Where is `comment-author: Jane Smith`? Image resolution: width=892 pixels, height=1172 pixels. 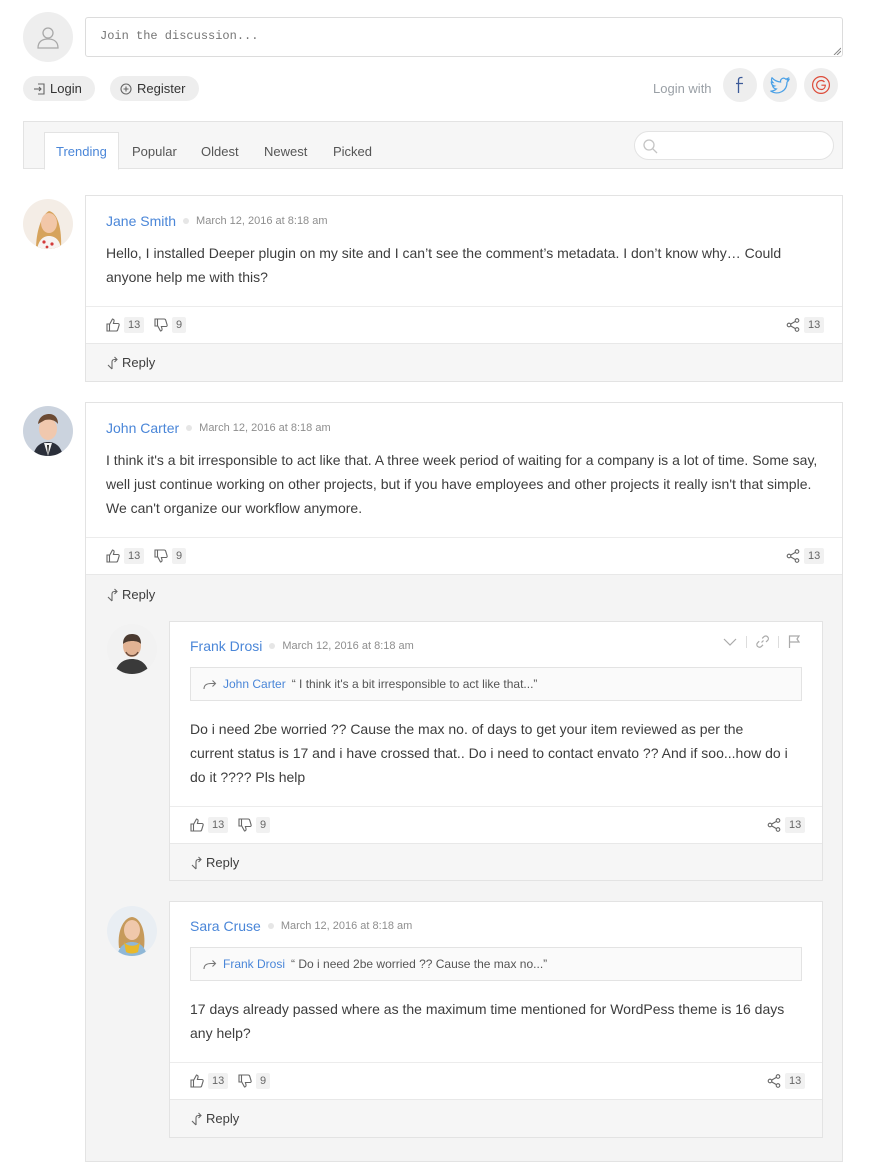 comment-author: Jane Smith is located at coordinates (141, 221).